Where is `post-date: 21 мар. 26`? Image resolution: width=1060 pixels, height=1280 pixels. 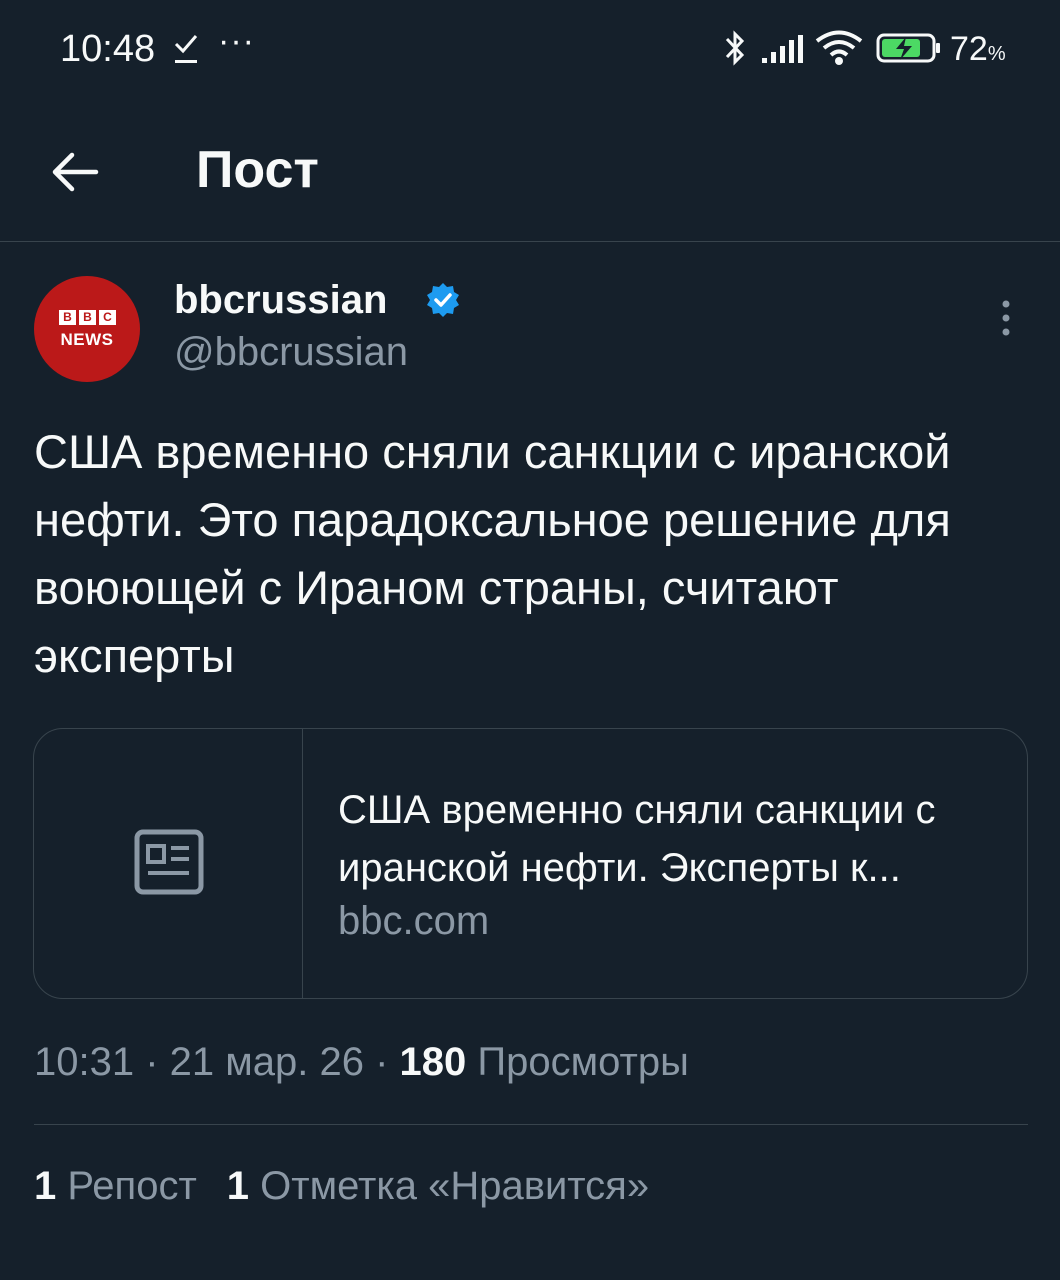
post-date: 21 мар. 26 is located at coordinates (266, 1062).